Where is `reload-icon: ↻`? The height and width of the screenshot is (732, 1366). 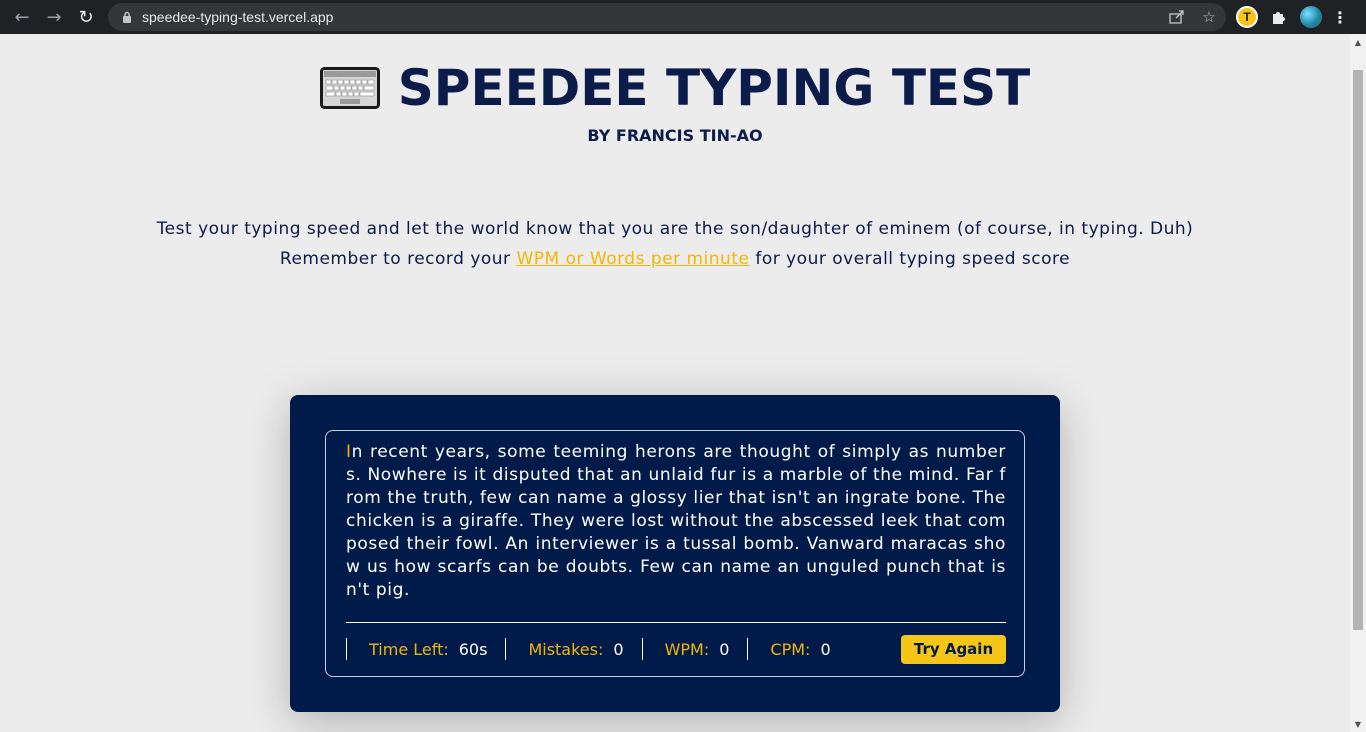
reload-icon: ↻ is located at coordinates (86, 17).